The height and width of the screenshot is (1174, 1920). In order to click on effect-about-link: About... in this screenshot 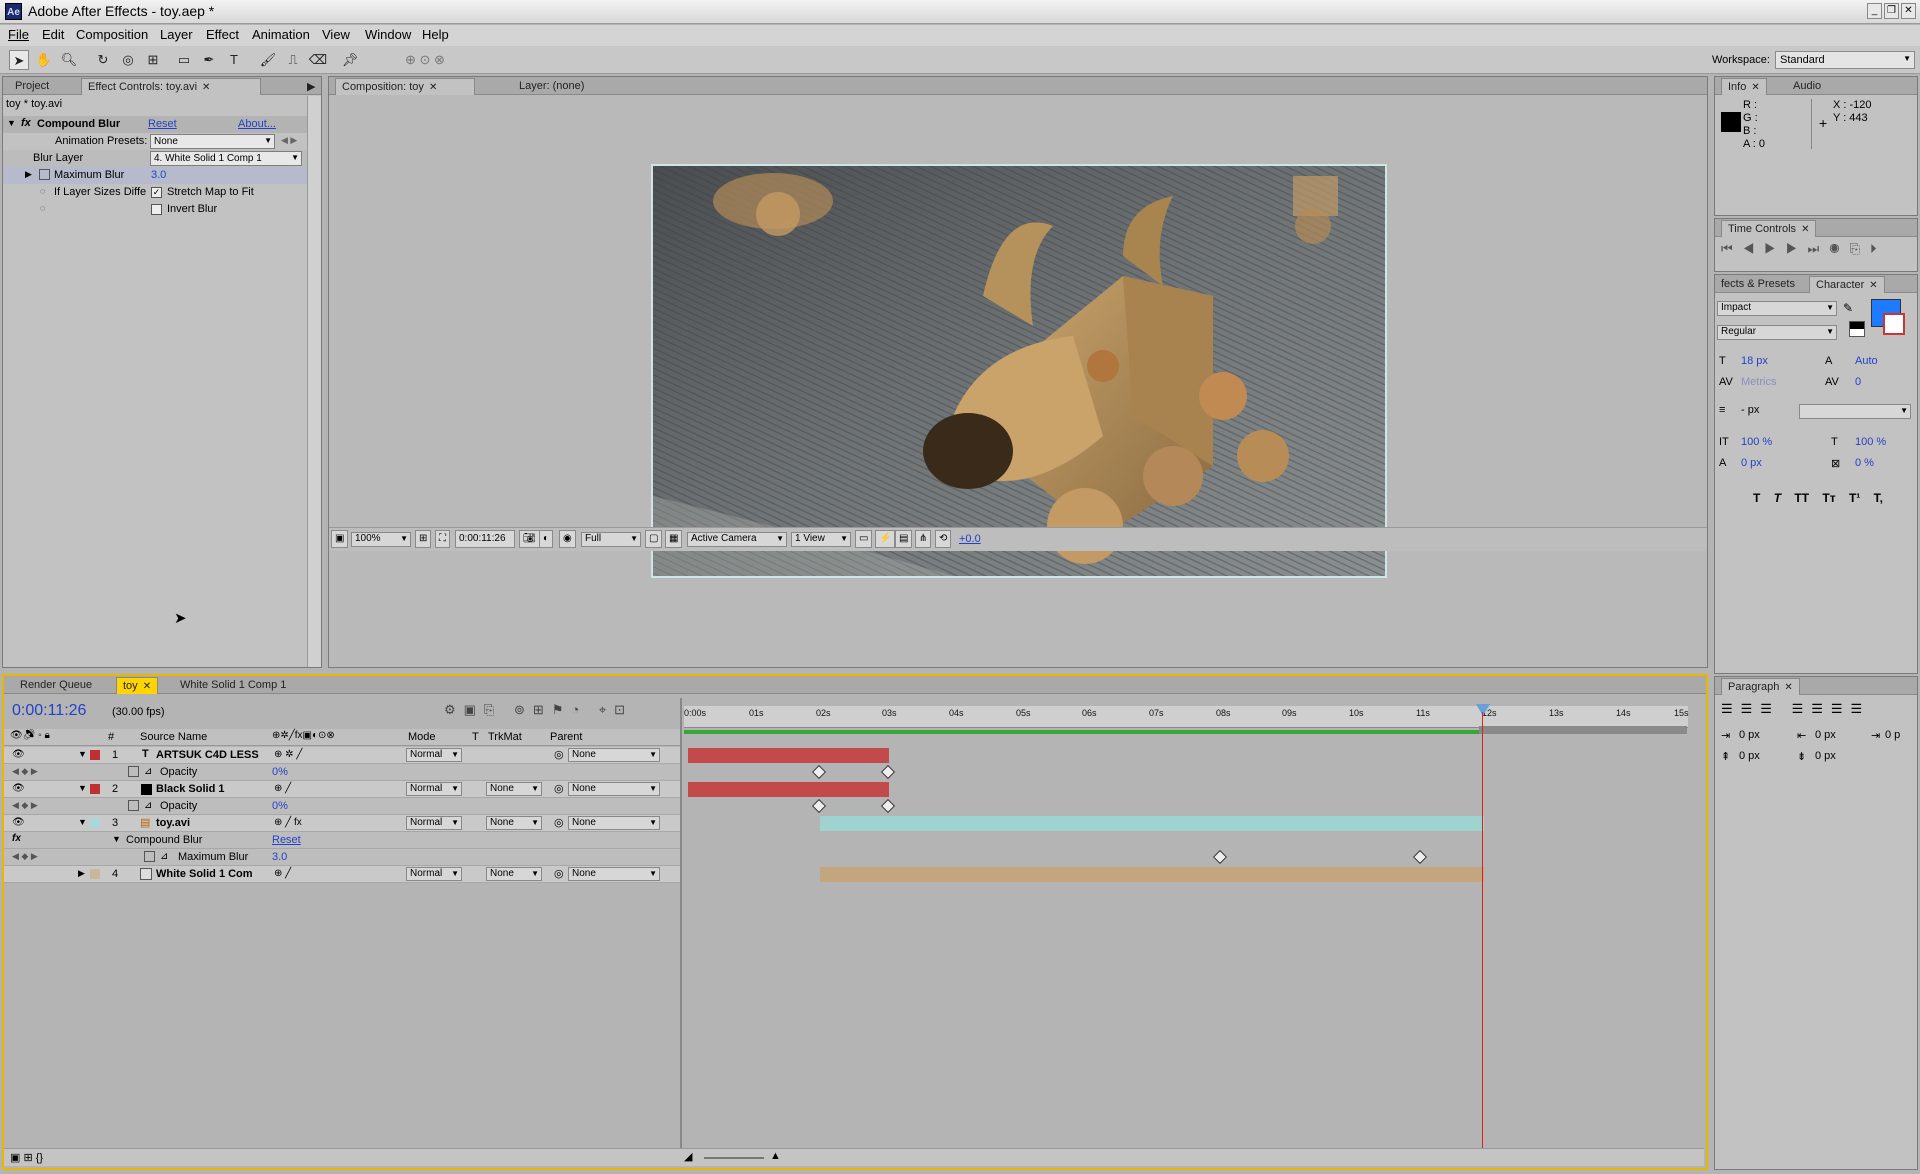, I will do `click(257, 124)`.